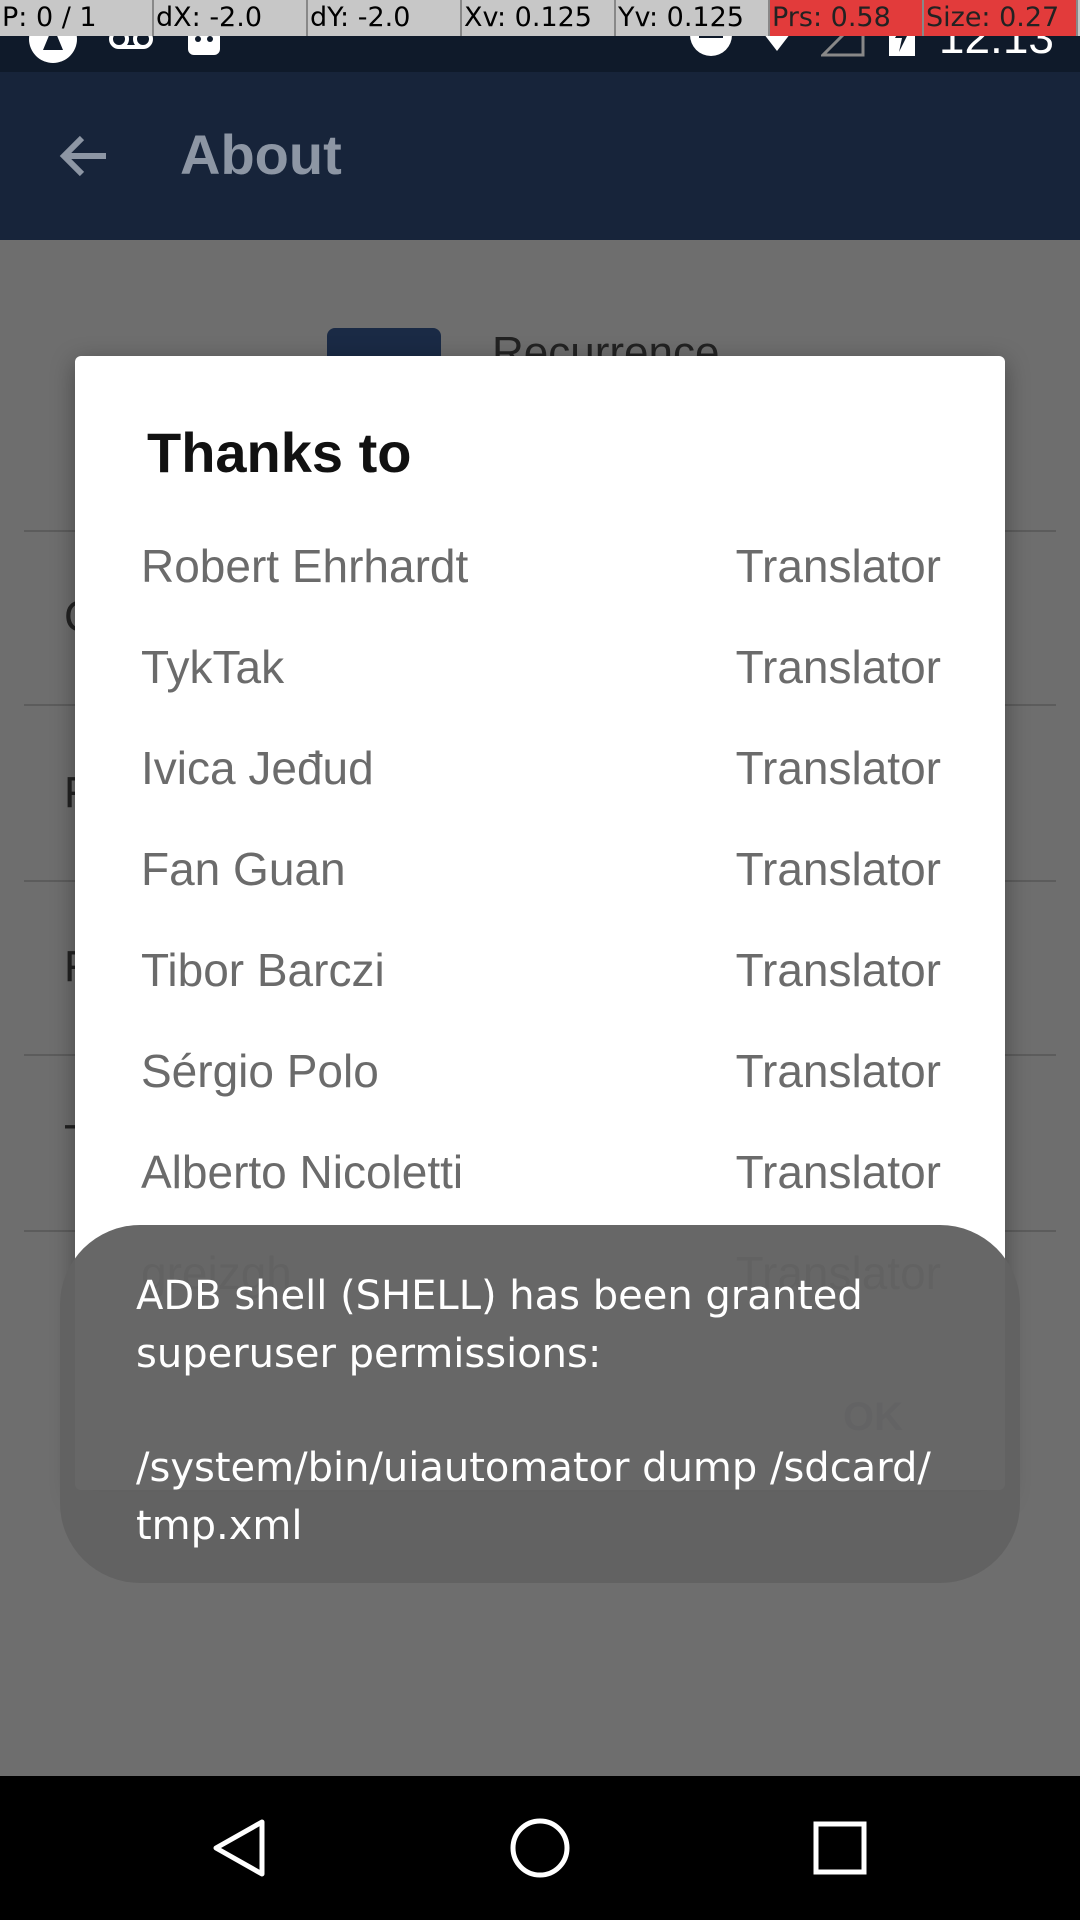  Describe the element at coordinates (77, 18) in the screenshot. I see `debug-pointer-count: P: 0 / 1` at that location.